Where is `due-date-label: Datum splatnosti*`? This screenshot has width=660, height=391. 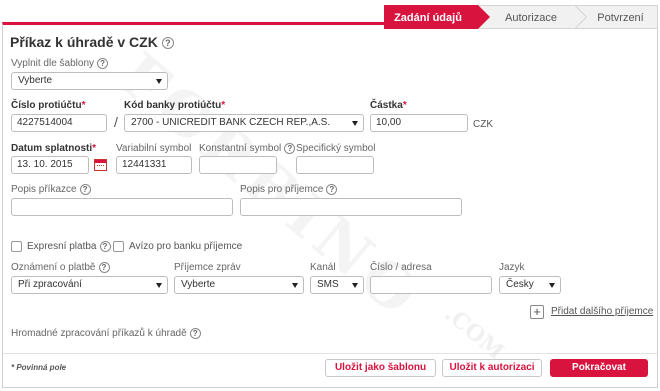 due-date-label: Datum splatnosti* is located at coordinates (53, 148).